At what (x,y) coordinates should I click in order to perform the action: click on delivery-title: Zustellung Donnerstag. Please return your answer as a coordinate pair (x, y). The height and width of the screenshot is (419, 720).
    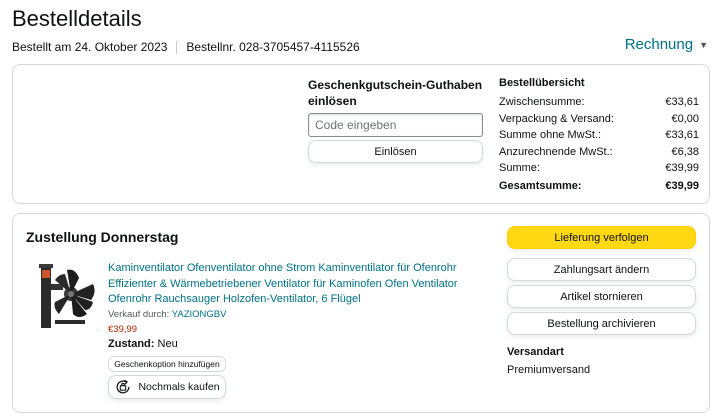
    Looking at the image, I should click on (102, 237).